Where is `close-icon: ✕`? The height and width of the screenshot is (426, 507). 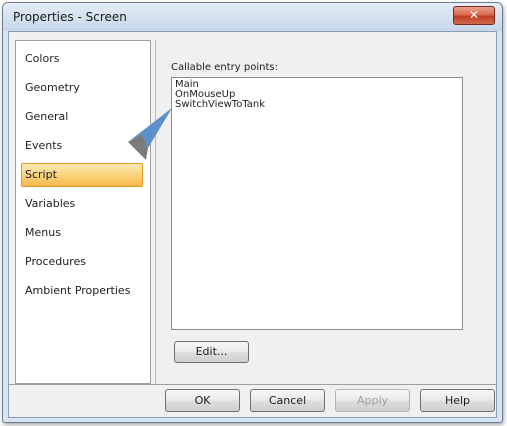 close-icon: ✕ is located at coordinates (474, 15).